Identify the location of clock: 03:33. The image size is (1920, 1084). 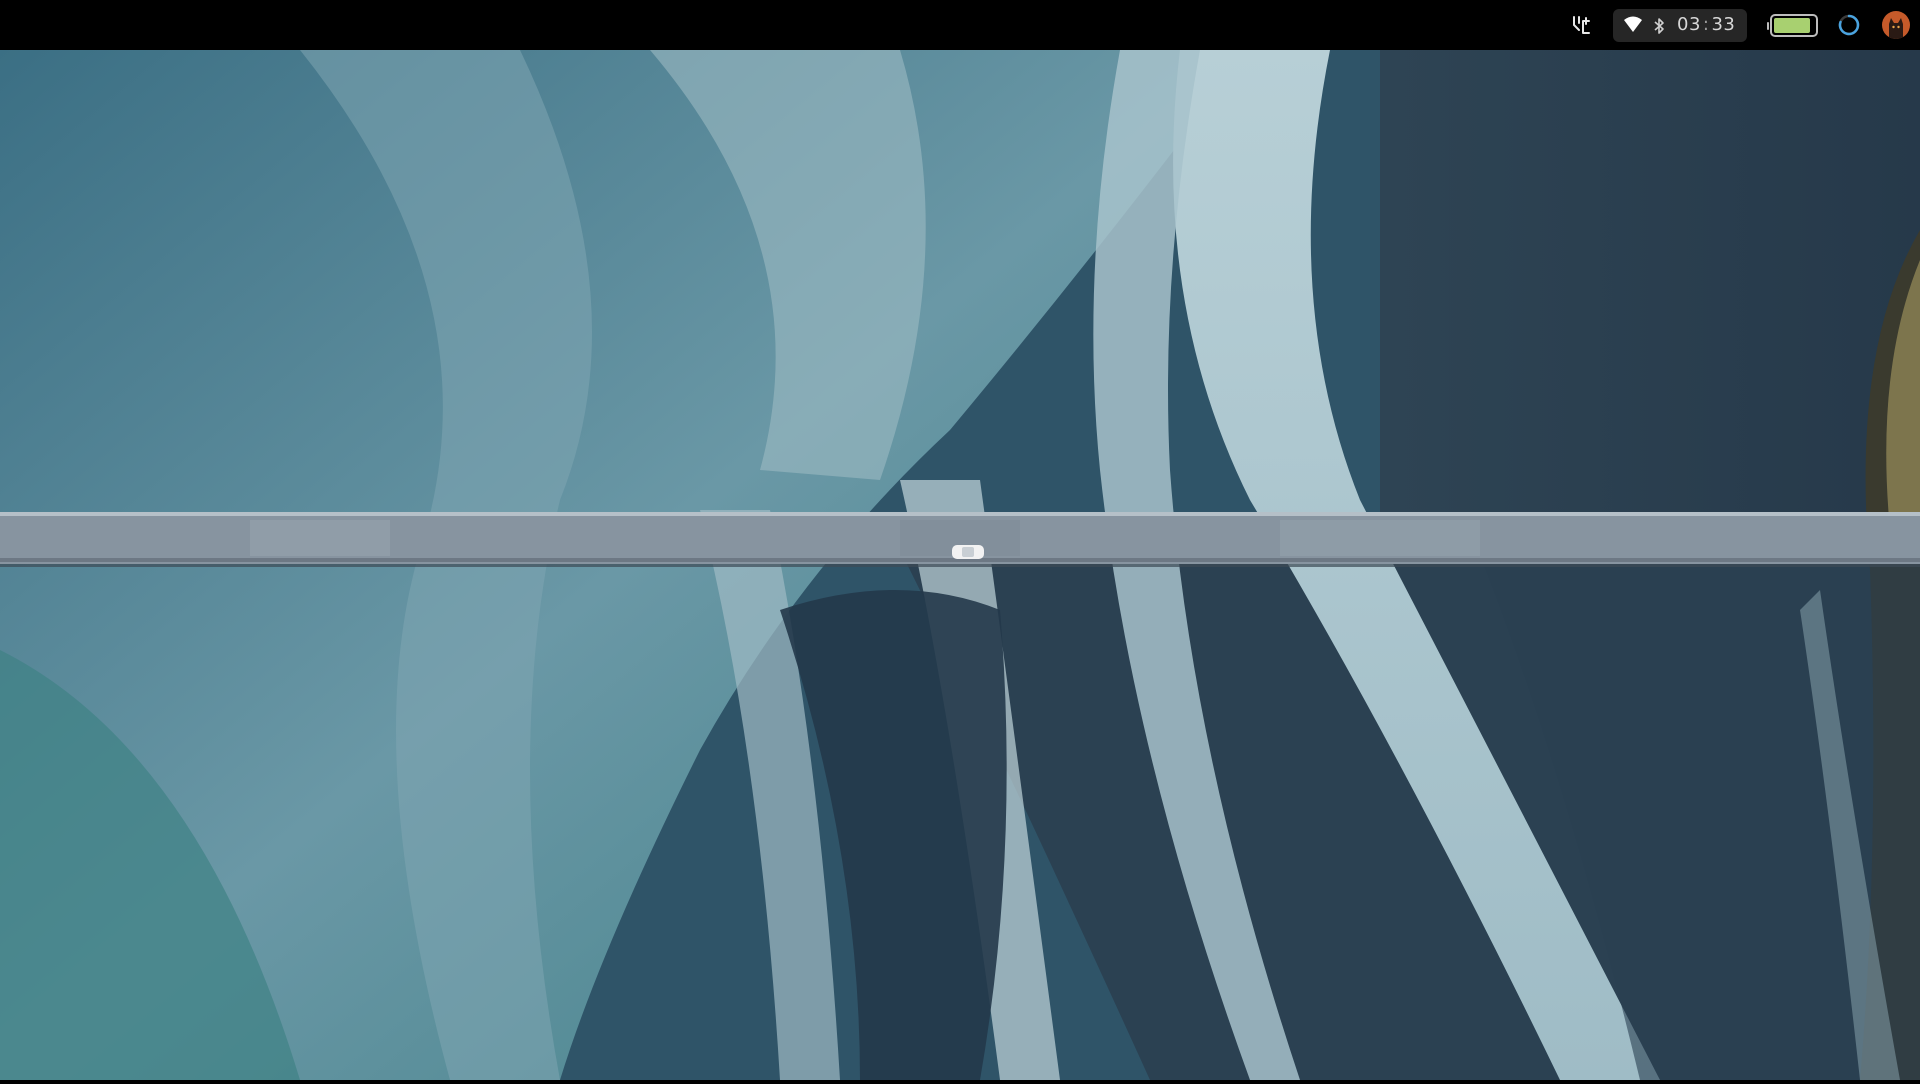
(1706, 25).